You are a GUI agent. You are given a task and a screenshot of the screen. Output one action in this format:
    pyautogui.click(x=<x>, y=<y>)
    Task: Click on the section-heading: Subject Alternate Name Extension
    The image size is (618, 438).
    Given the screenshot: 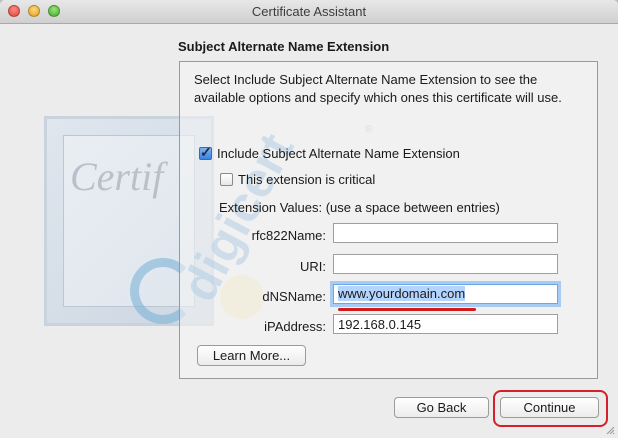 What is the action you would take?
    pyautogui.click(x=284, y=46)
    